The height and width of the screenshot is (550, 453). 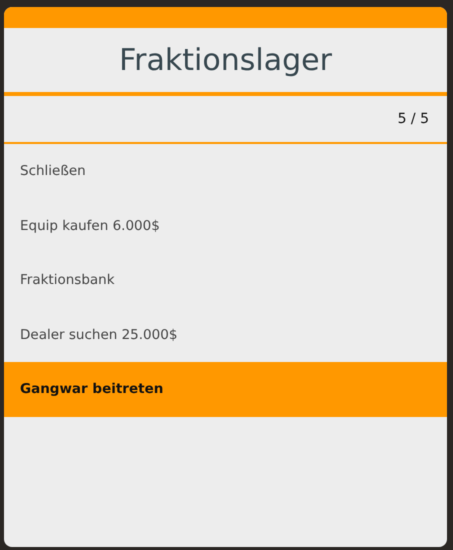 I want to click on menu-item: Schließen, so click(x=225, y=171).